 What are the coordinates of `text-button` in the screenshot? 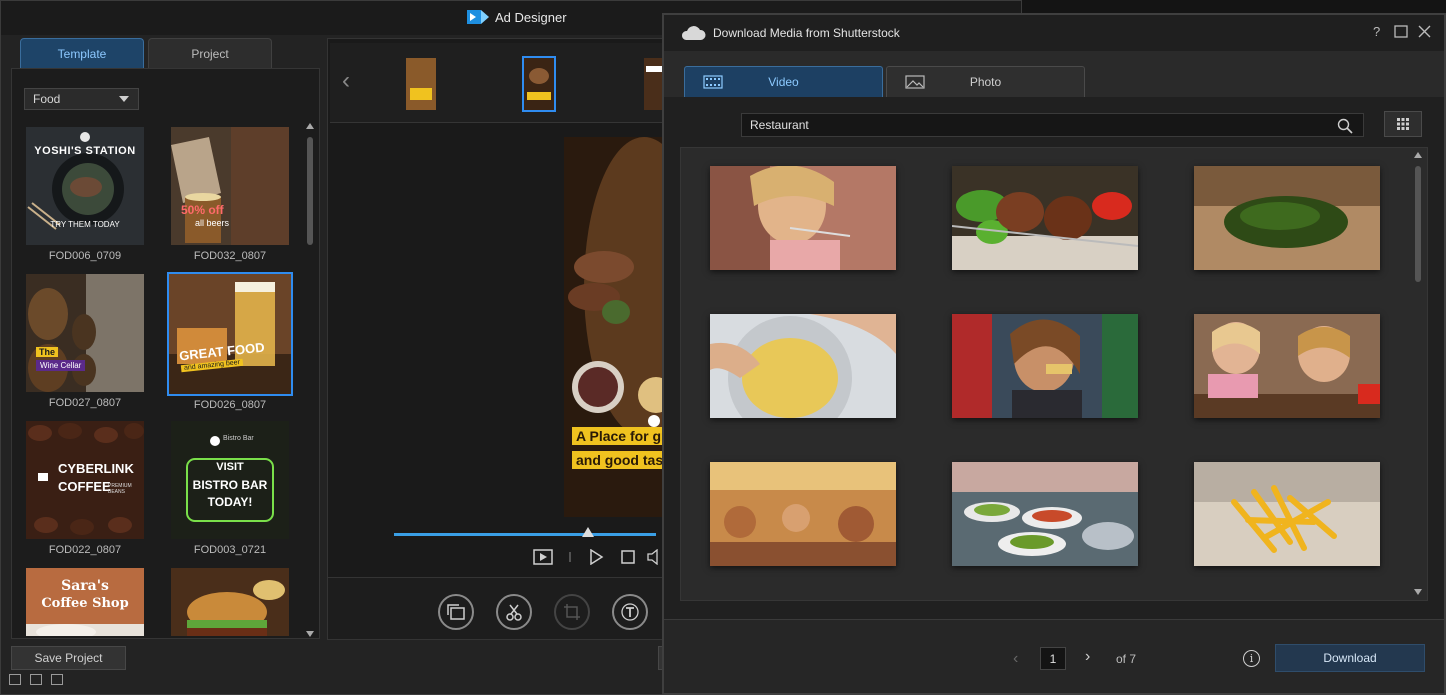 It's located at (630, 612).